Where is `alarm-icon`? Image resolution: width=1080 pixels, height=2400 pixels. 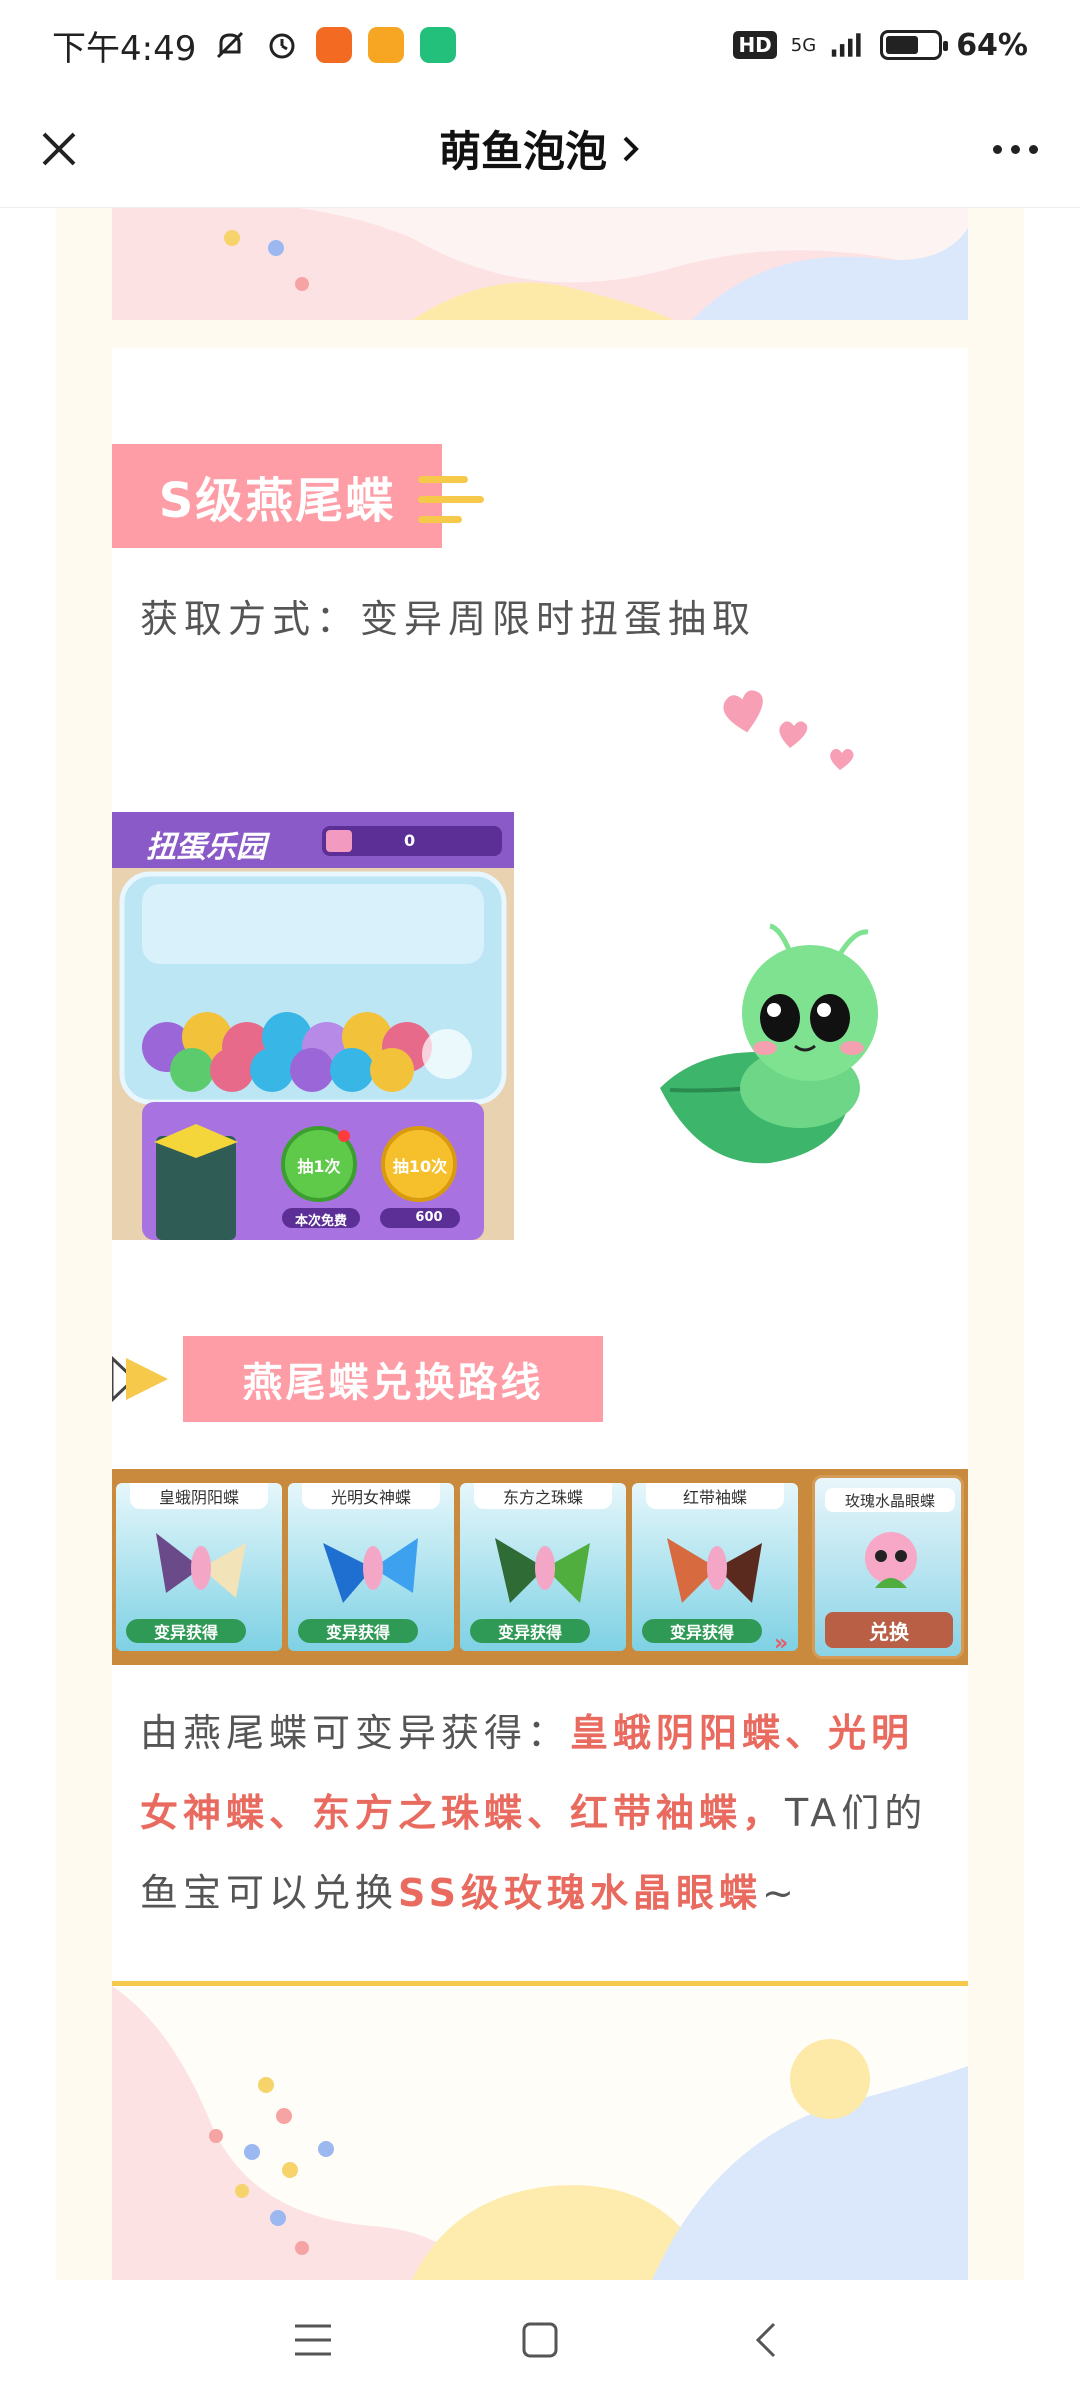 alarm-icon is located at coordinates (282, 45).